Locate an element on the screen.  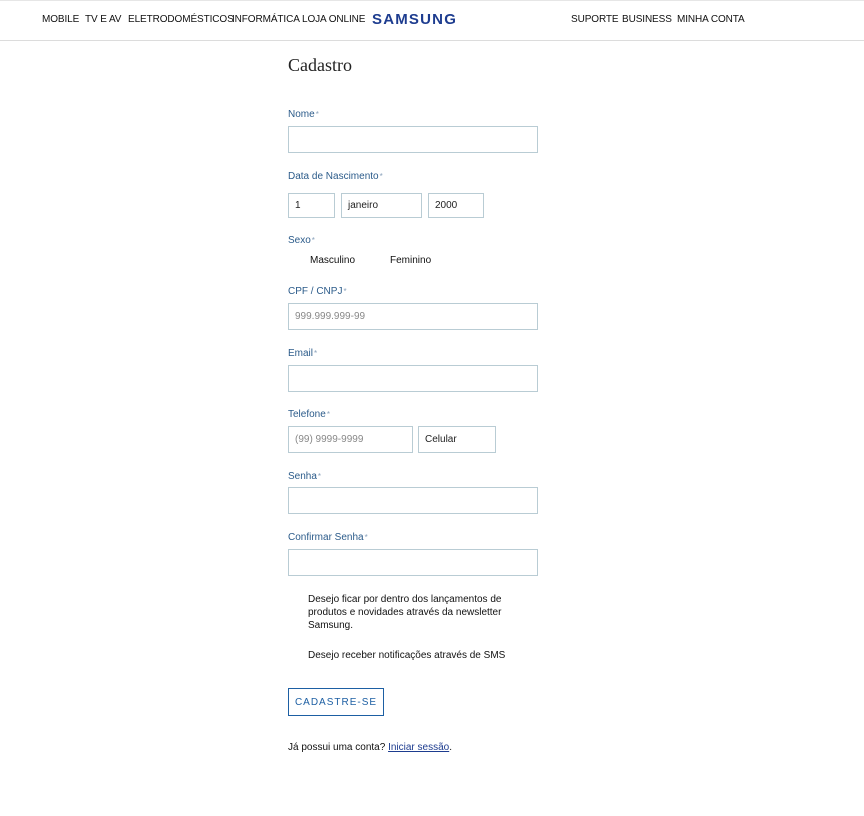
confirm-password-input is located at coordinates (413, 562).